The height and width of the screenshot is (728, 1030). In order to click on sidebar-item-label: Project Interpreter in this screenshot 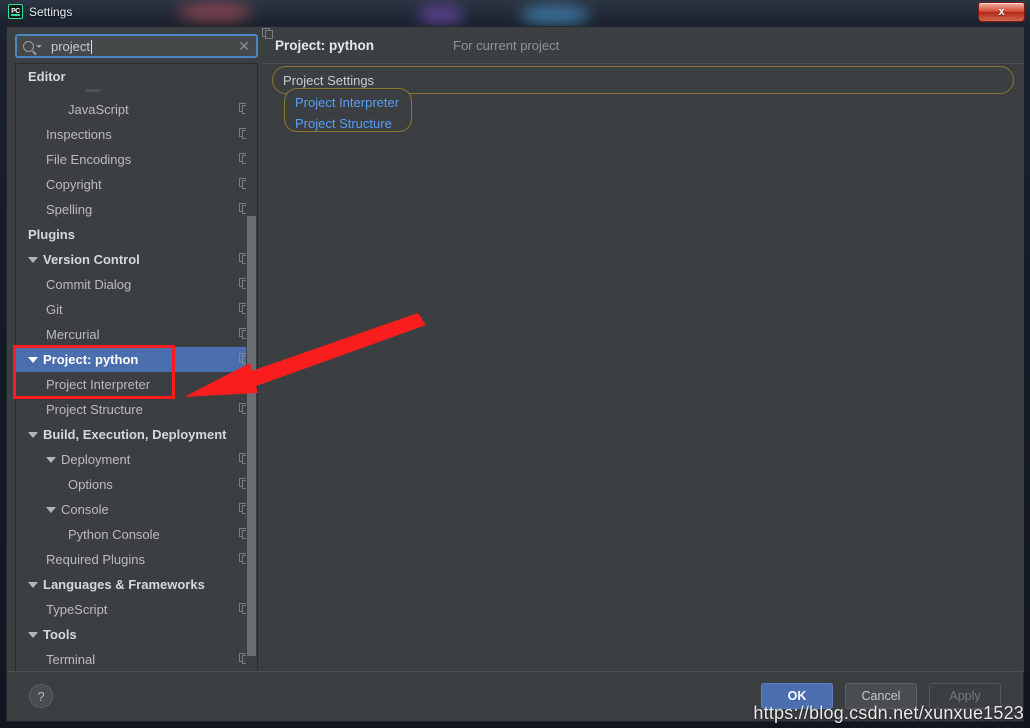, I will do `click(98, 384)`.